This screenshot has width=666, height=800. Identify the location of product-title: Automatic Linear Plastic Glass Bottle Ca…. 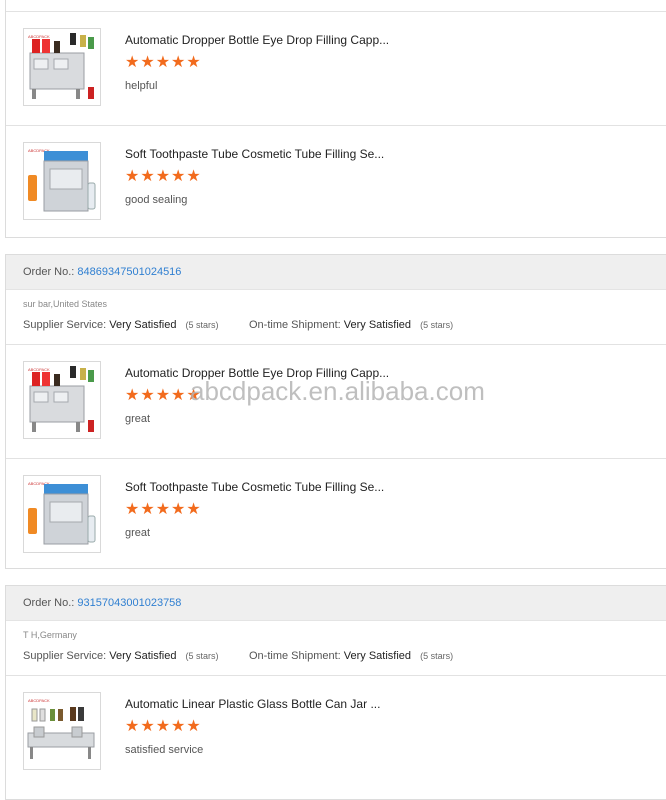
(265, 704).